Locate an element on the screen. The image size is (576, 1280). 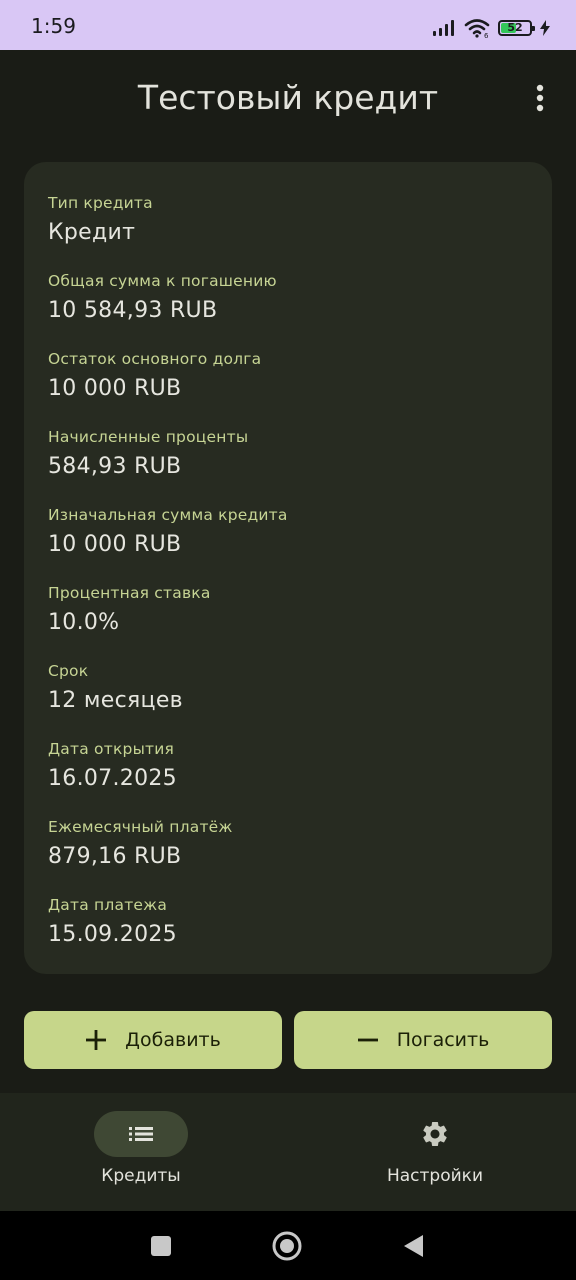
repay-button: Погасить is located at coordinates (423, 1040).